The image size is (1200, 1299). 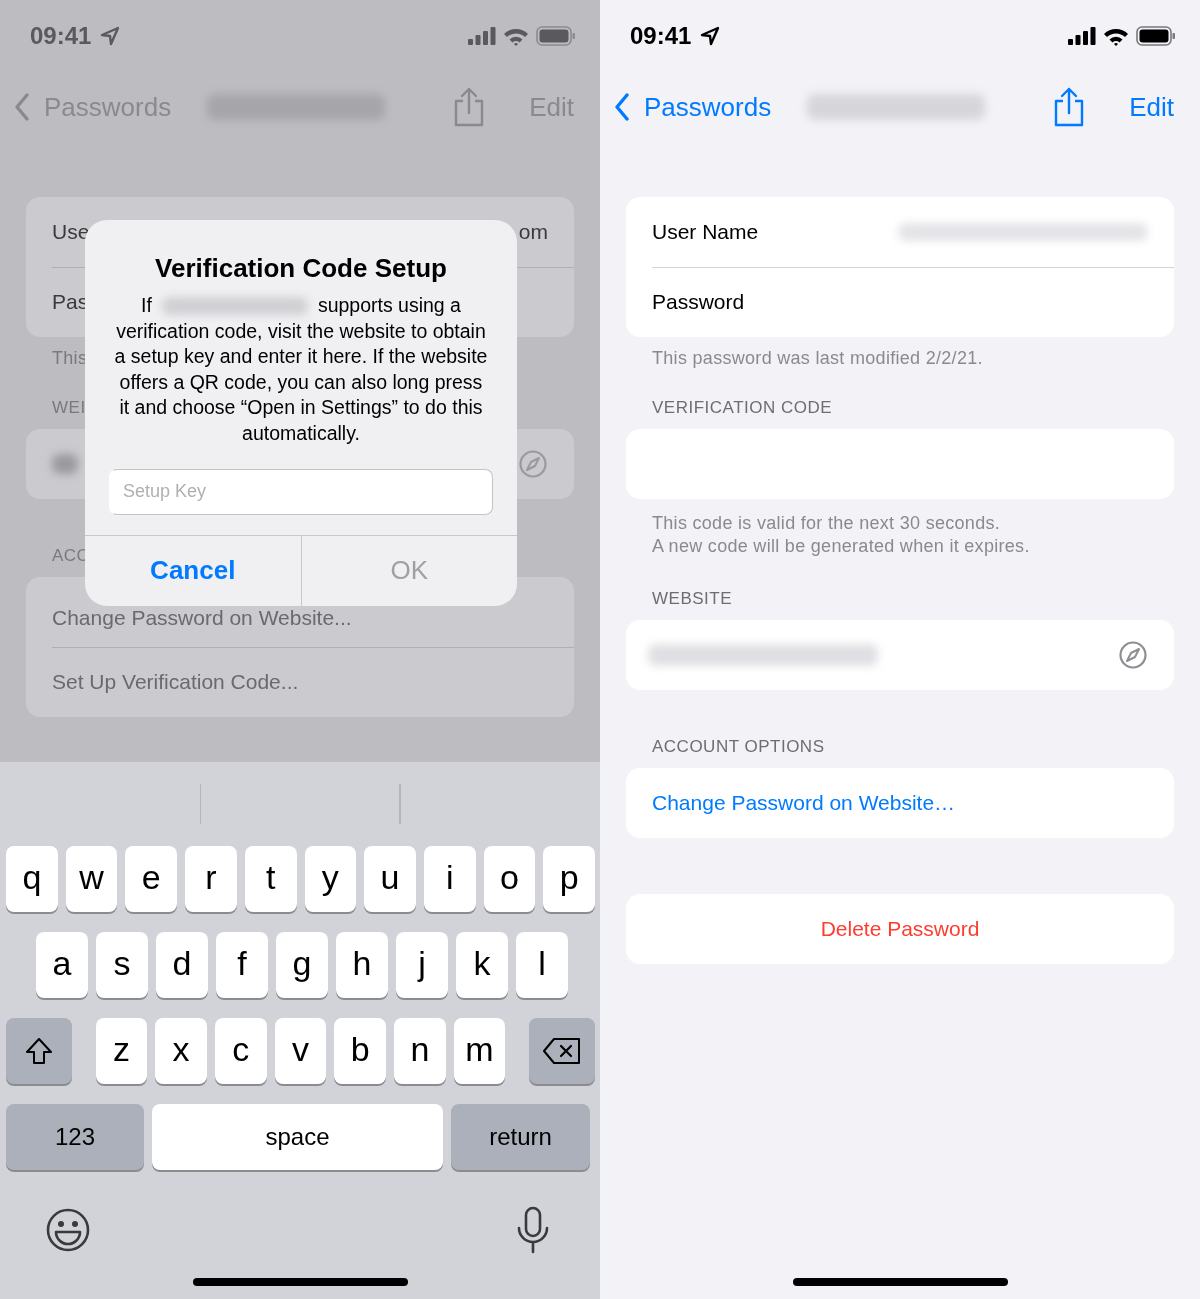 I want to click on letter-key: h, so click(x=362, y=965).